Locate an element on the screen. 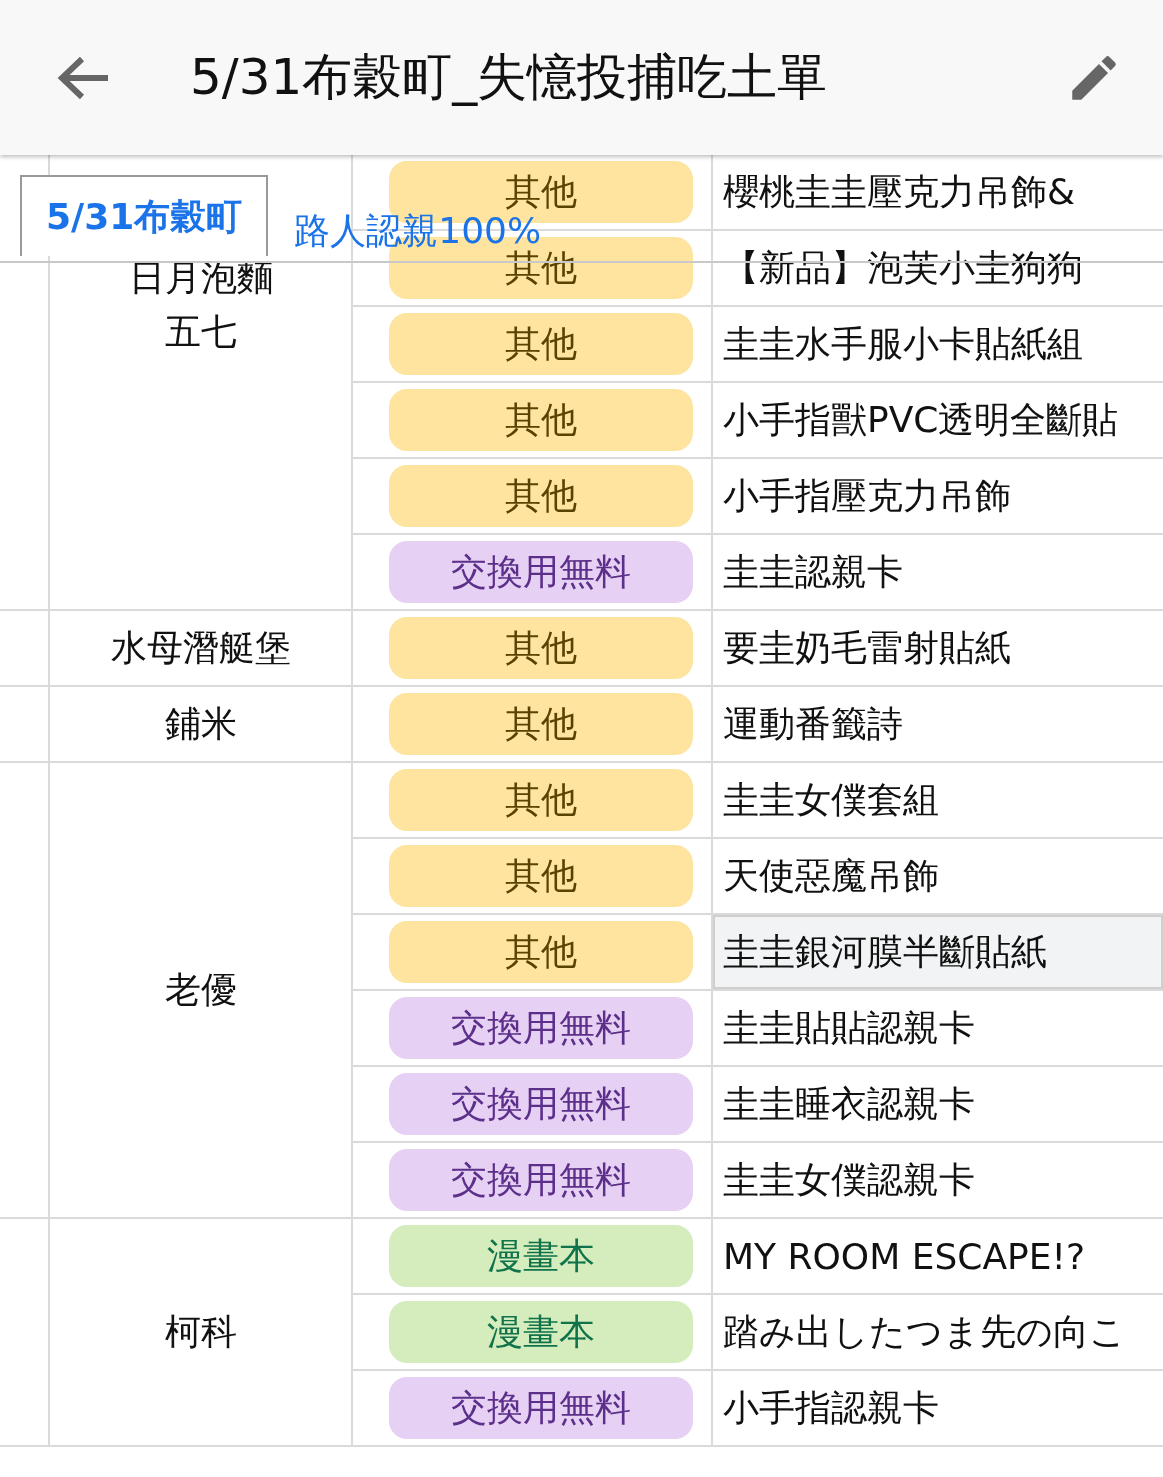 Image resolution: width=1163 pixels, height=1477 pixels. table-cell: 小手指獸PVC透明全斷貼 is located at coordinates (938, 421).